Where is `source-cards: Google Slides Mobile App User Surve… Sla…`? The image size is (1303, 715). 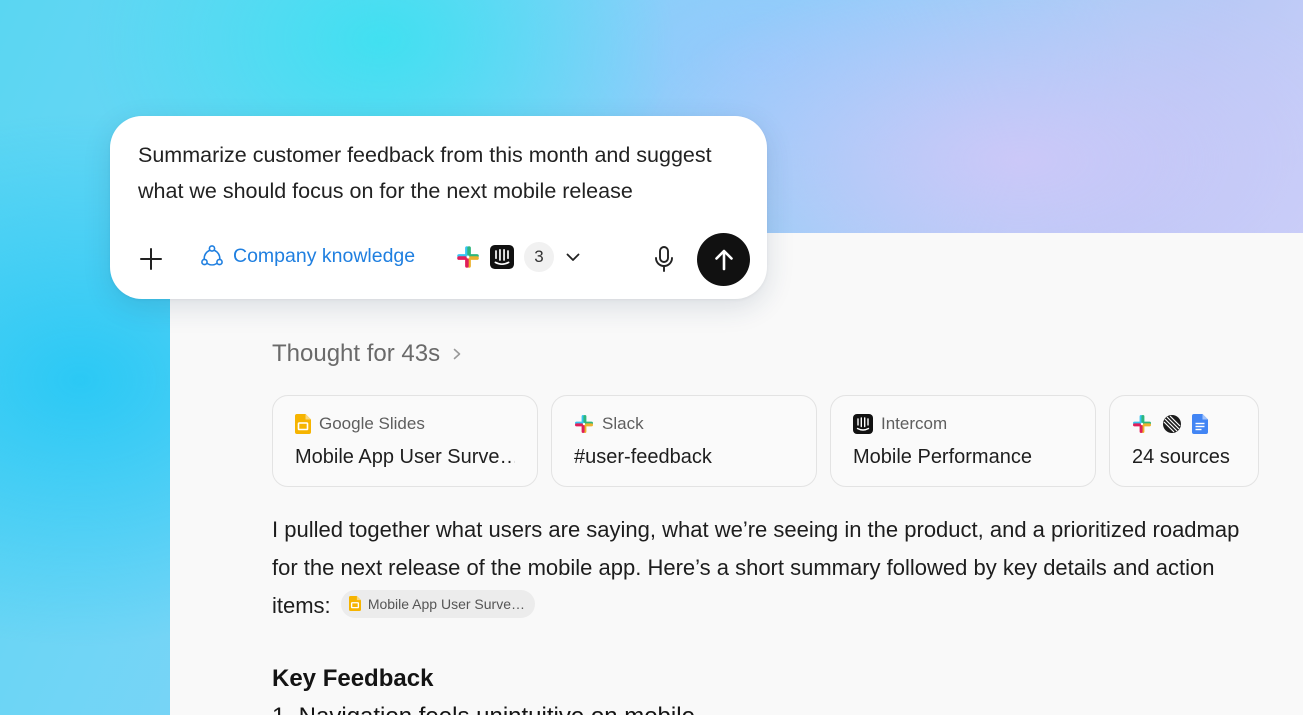 source-cards: Google Slides Mobile App User Surve… Sla… is located at coordinates (765, 441).